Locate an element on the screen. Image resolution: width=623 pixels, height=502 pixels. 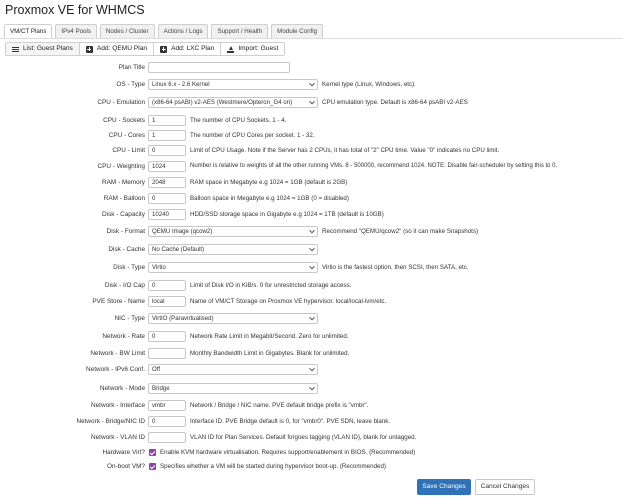
network-vlan-id-label: Network - VLAN ID is located at coordinates (118, 437).